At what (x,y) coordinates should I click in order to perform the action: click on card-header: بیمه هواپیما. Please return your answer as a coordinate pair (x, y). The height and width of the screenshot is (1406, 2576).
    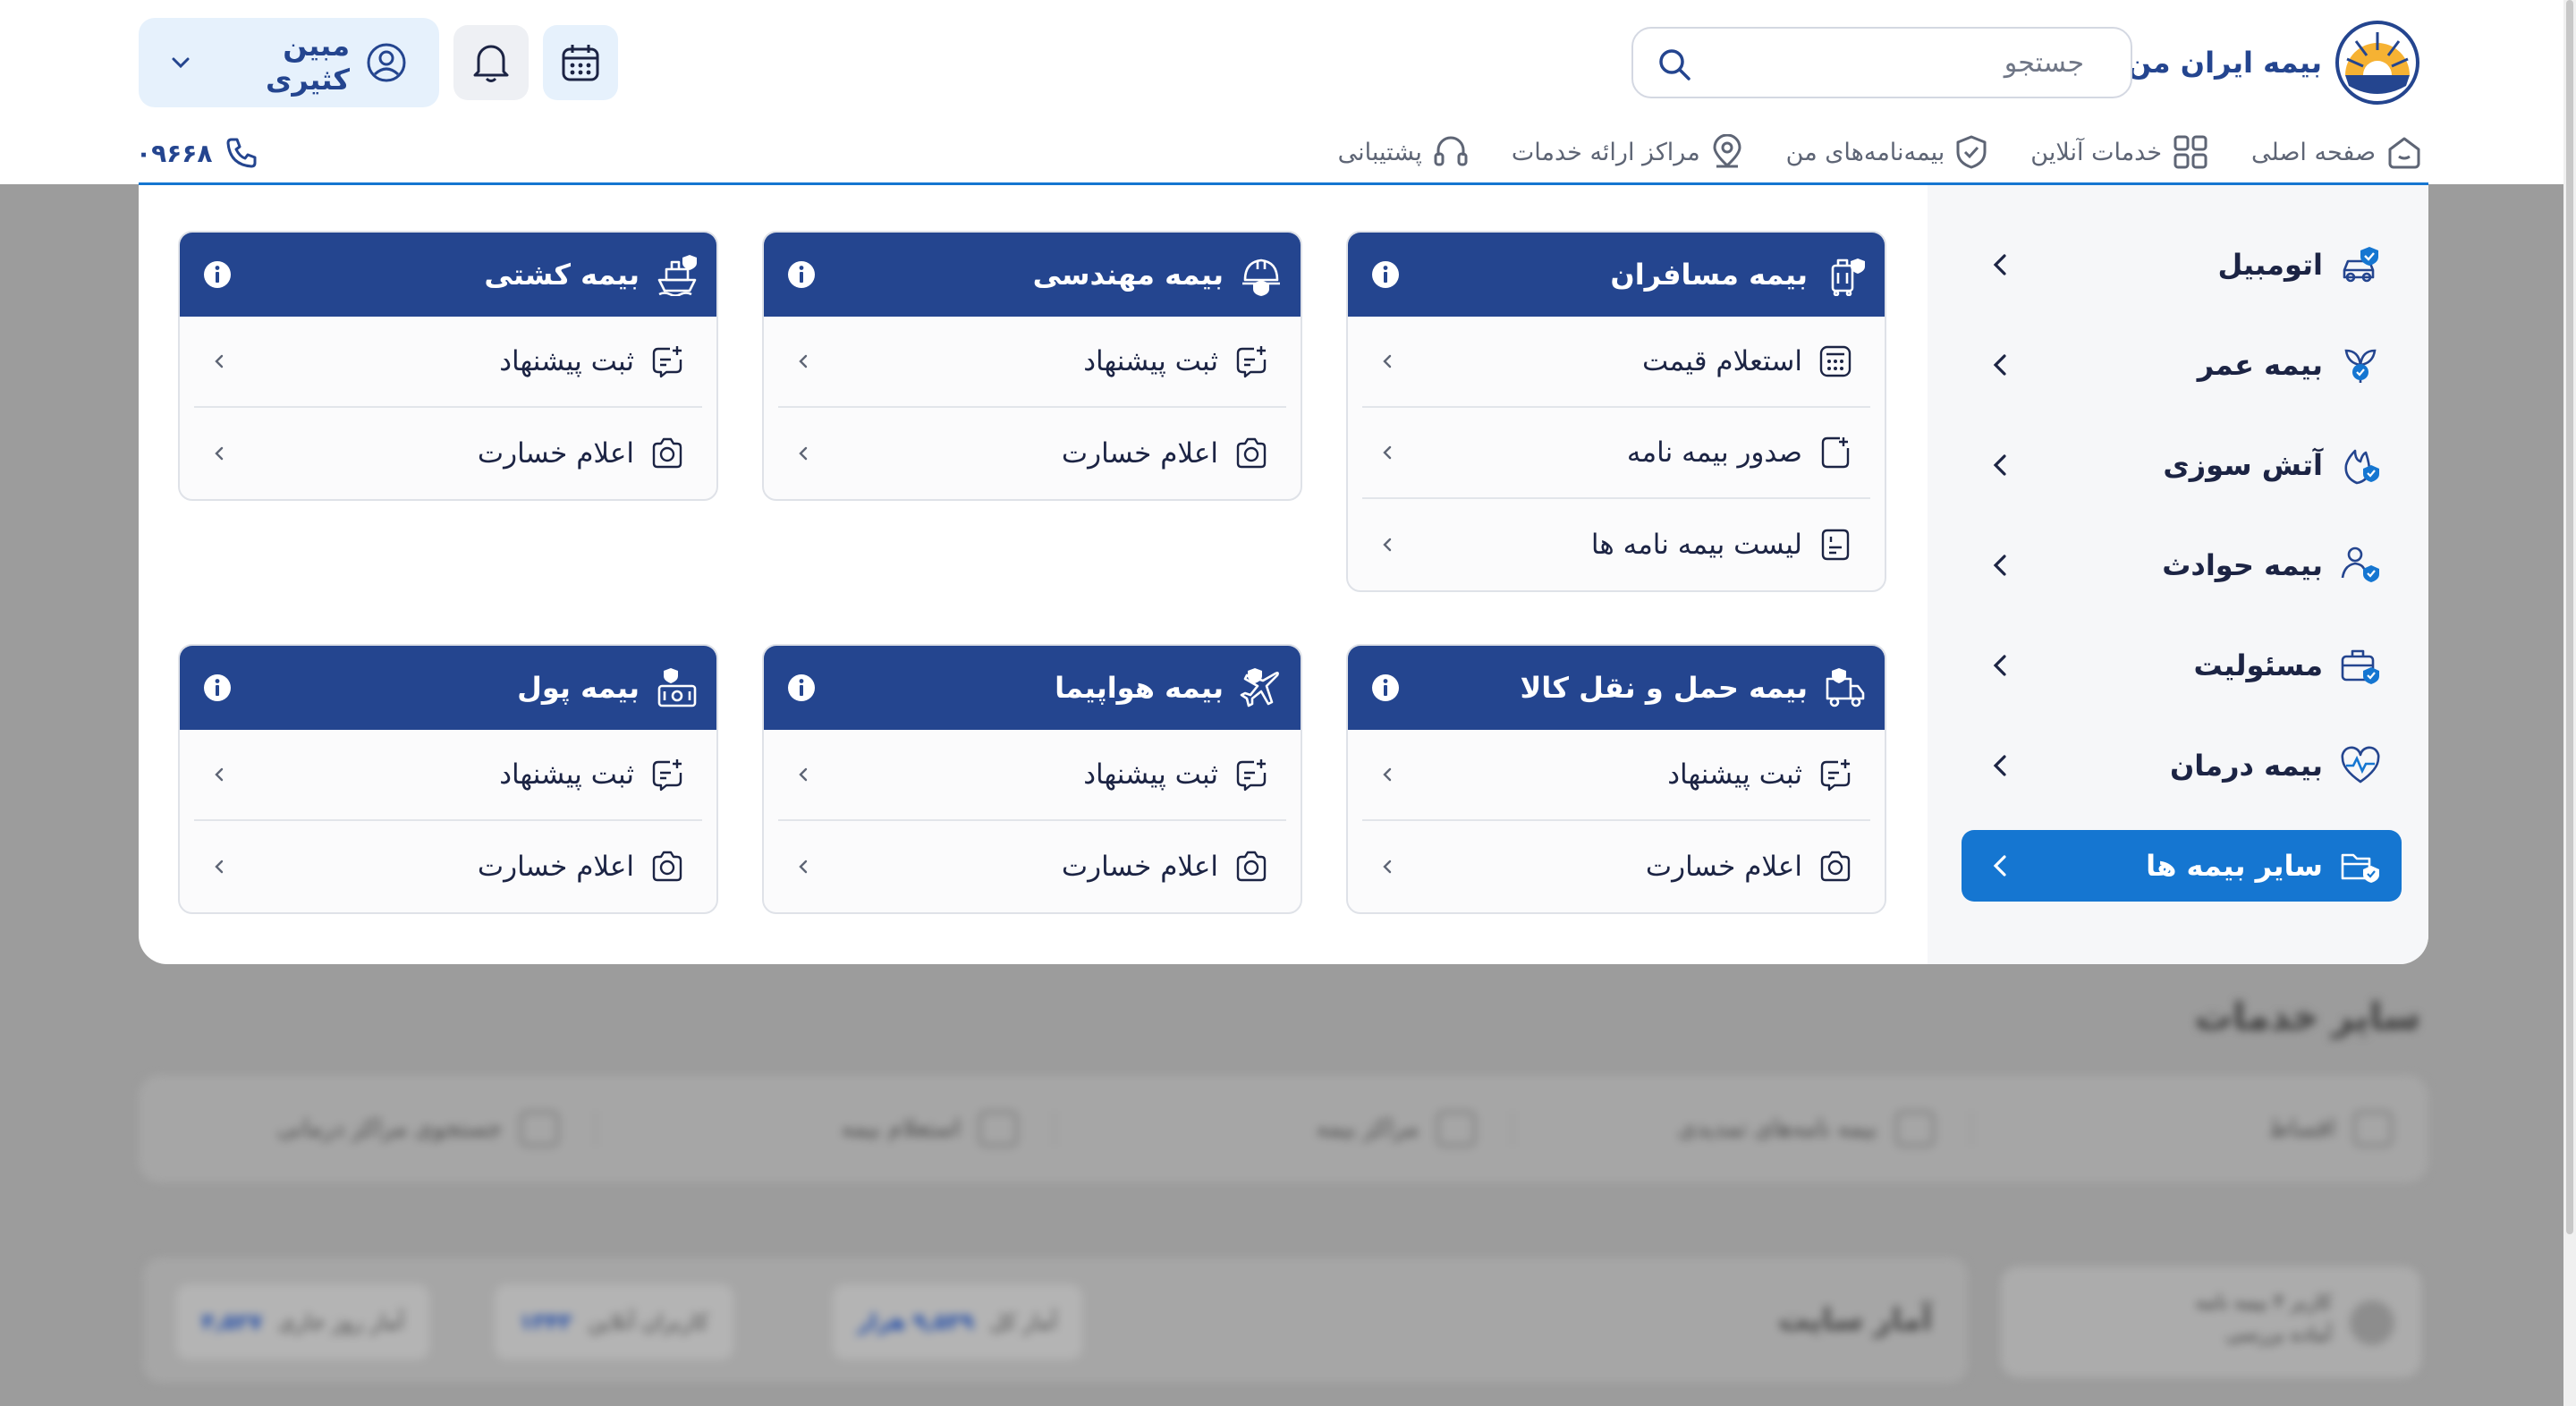
    Looking at the image, I should click on (1032, 688).